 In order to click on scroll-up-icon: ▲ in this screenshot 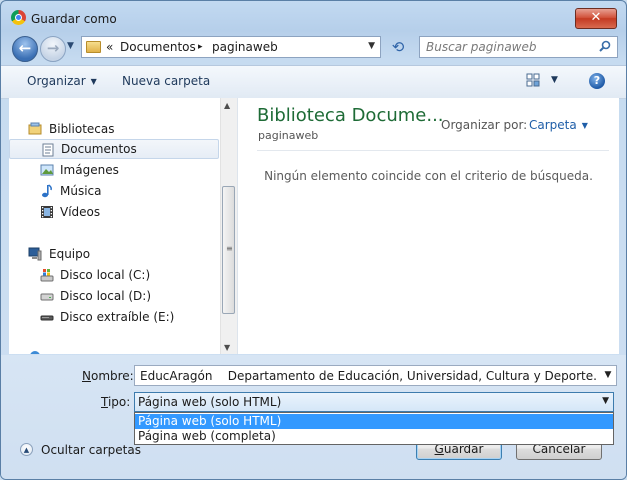, I will do `click(227, 105)`.